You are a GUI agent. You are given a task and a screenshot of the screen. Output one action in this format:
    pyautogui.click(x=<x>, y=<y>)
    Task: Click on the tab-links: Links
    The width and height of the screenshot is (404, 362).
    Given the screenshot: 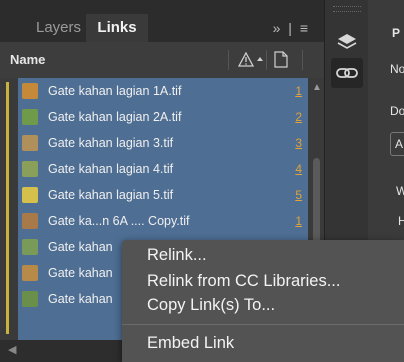 What is the action you would take?
    pyautogui.click(x=117, y=28)
    